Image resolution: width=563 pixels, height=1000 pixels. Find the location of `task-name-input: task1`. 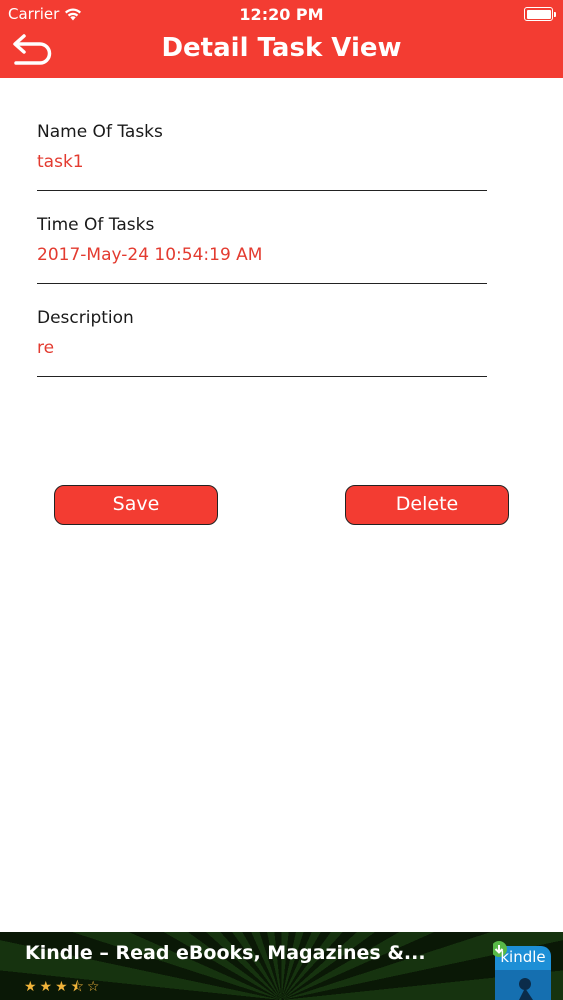

task-name-input: task1 is located at coordinates (262, 171).